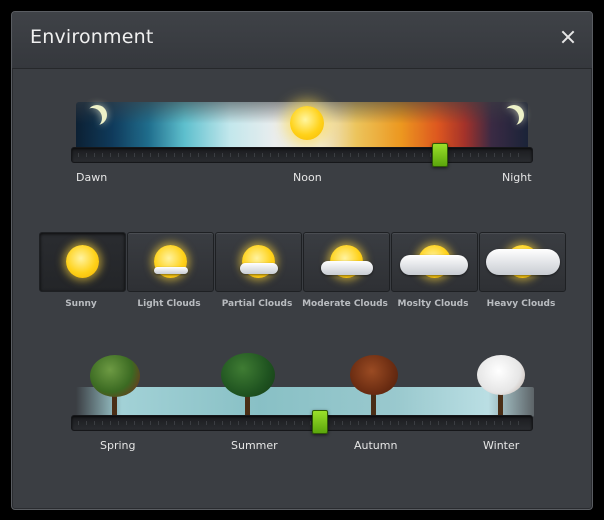 The image size is (604, 520). Describe the element at coordinates (118, 445) in the screenshot. I see `season-label-spring: Spring` at that location.